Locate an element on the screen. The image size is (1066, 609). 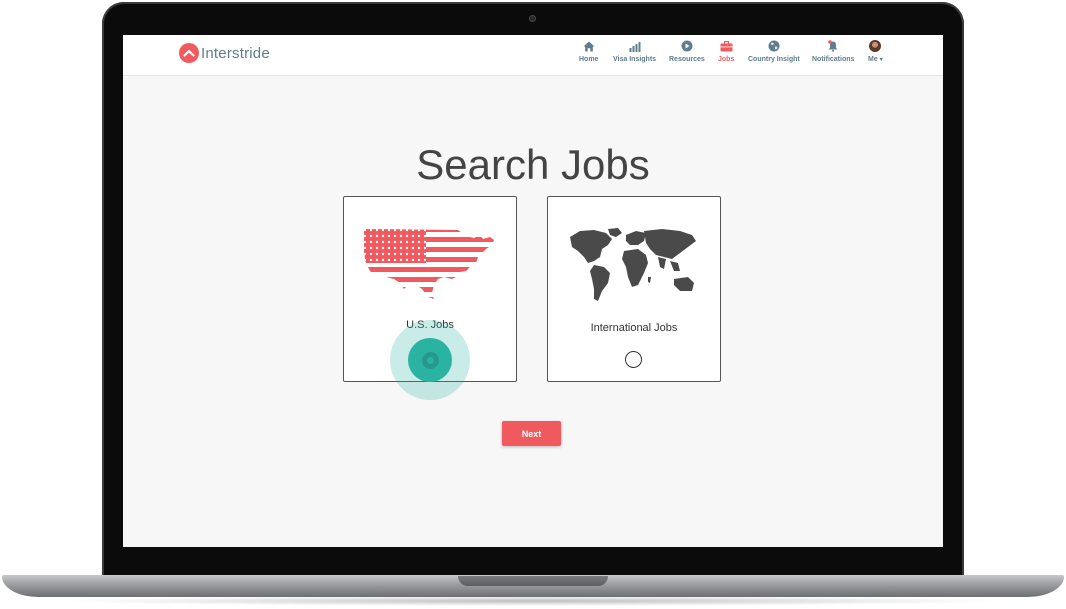
nav-label-notifications: Notifications is located at coordinates (833, 59).